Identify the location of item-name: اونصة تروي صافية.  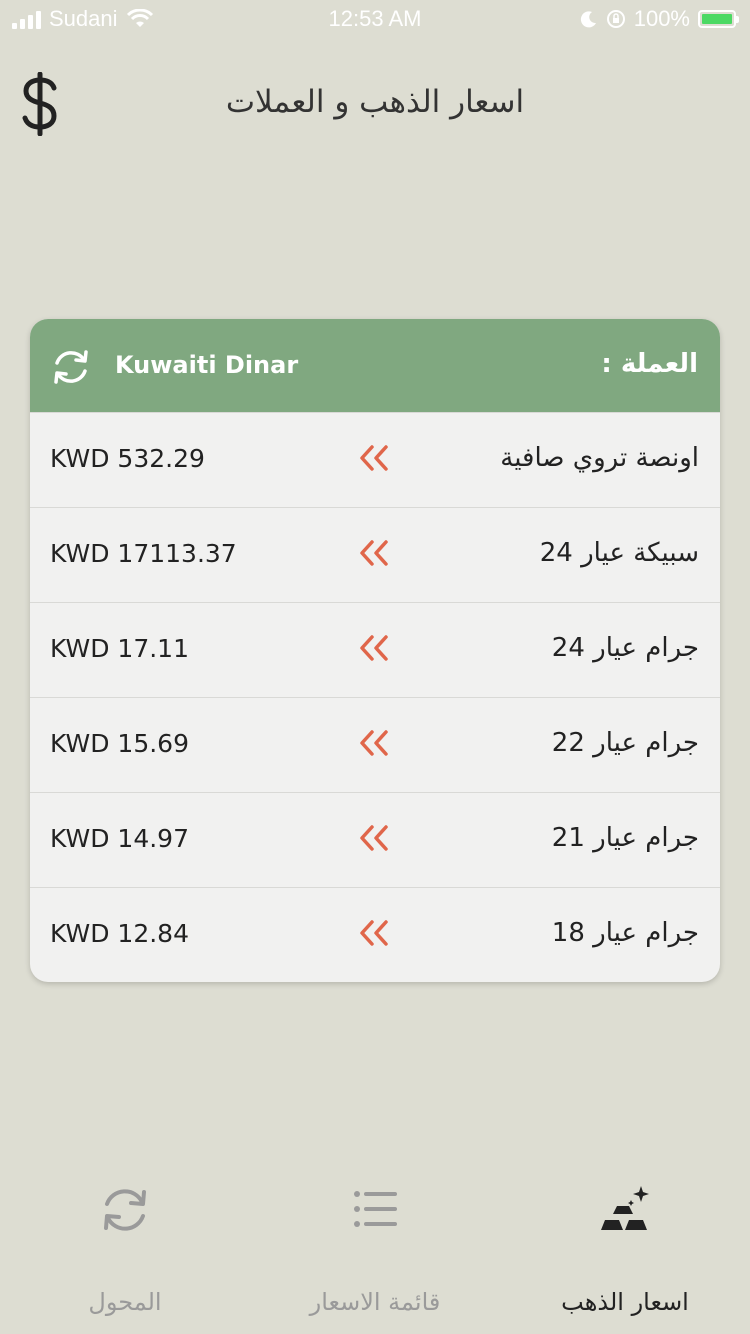
(599, 458).